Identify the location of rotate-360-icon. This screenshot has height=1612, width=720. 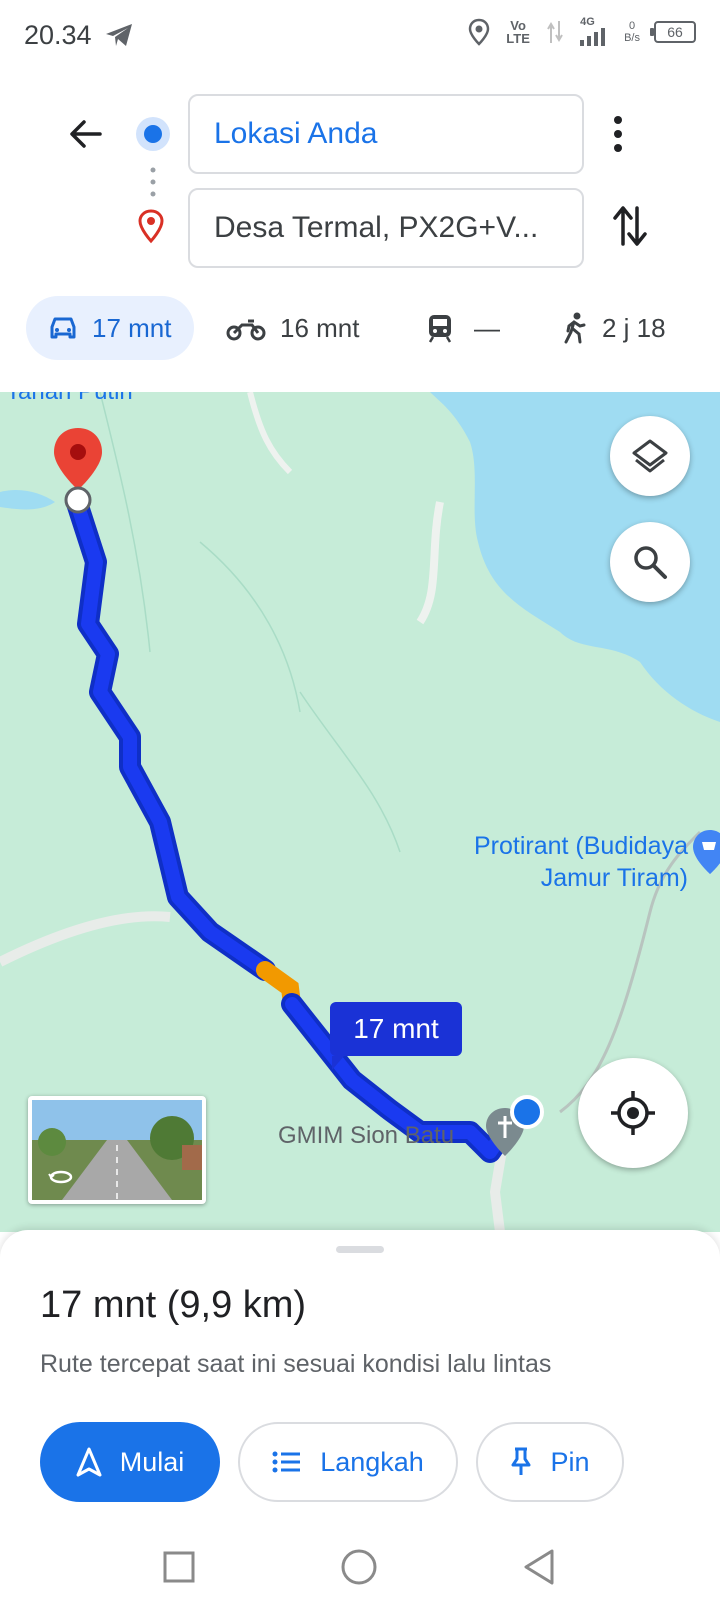
(60, 1177).